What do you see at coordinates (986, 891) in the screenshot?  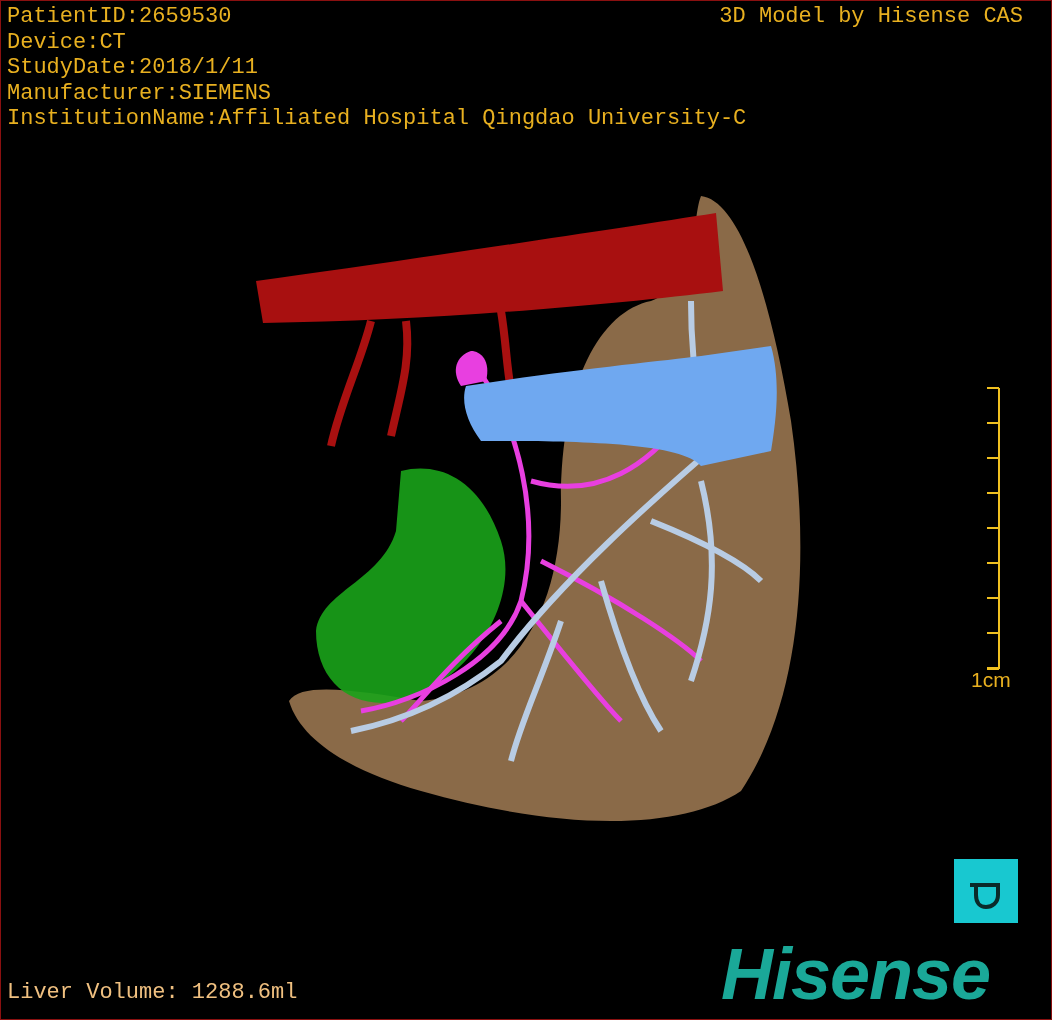 I see `p-logo-icon` at bounding box center [986, 891].